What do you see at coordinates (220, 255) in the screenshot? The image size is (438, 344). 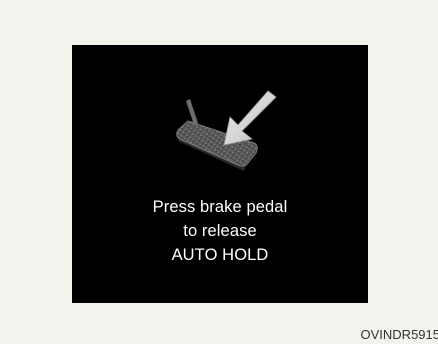 I see `message-line-3: AUTO HOLD` at bounding box center [220, 255].